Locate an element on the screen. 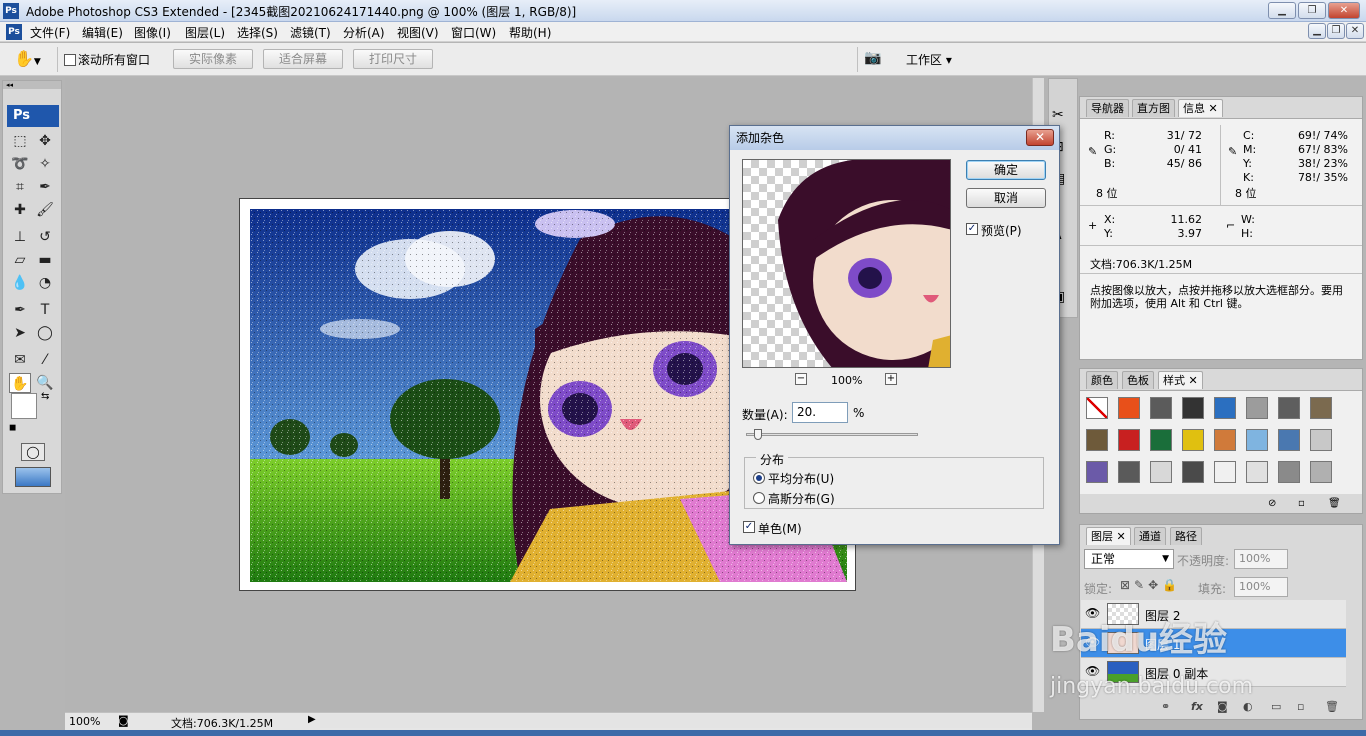 Image resolution: width=1366 pixels, height=736 pixels. tab-color: 颜色 is located at coordinates (1102, 380).